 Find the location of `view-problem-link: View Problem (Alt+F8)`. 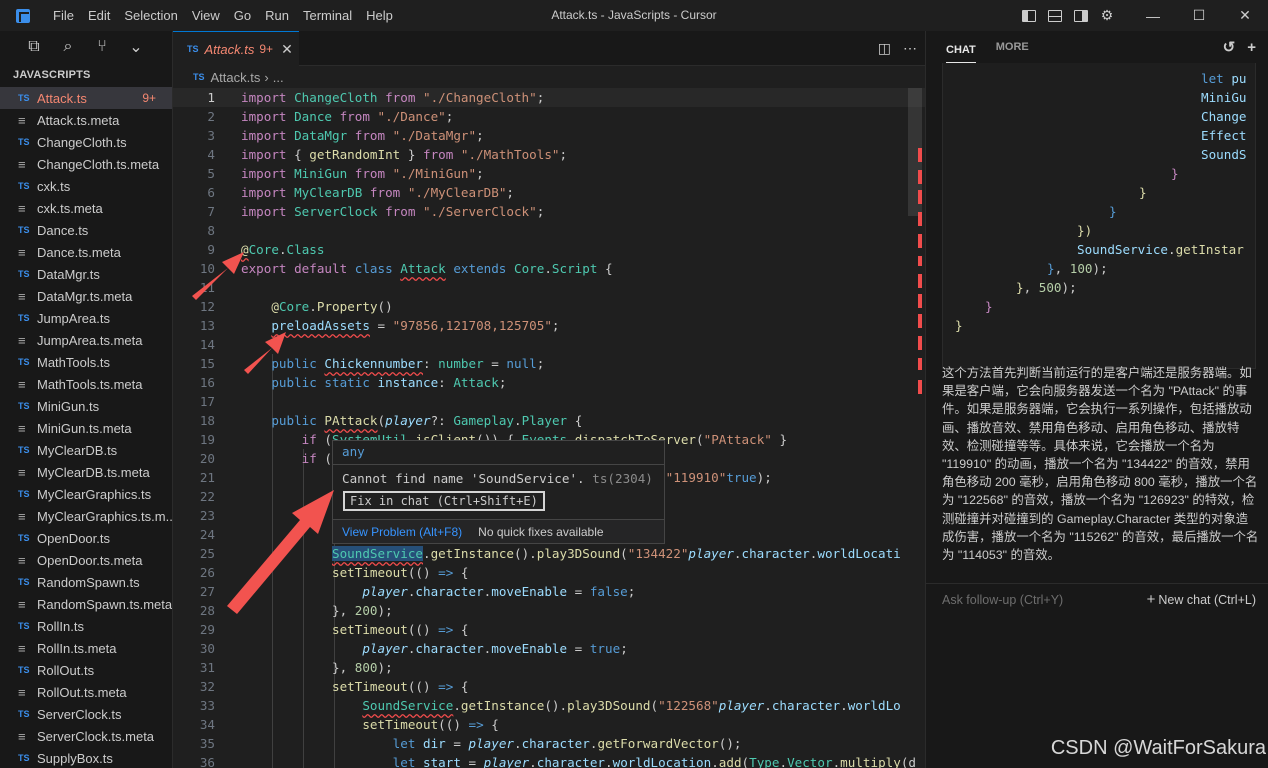

view-problem-link: View Problem (Alt+F8) is located at coordinates (402, 532).